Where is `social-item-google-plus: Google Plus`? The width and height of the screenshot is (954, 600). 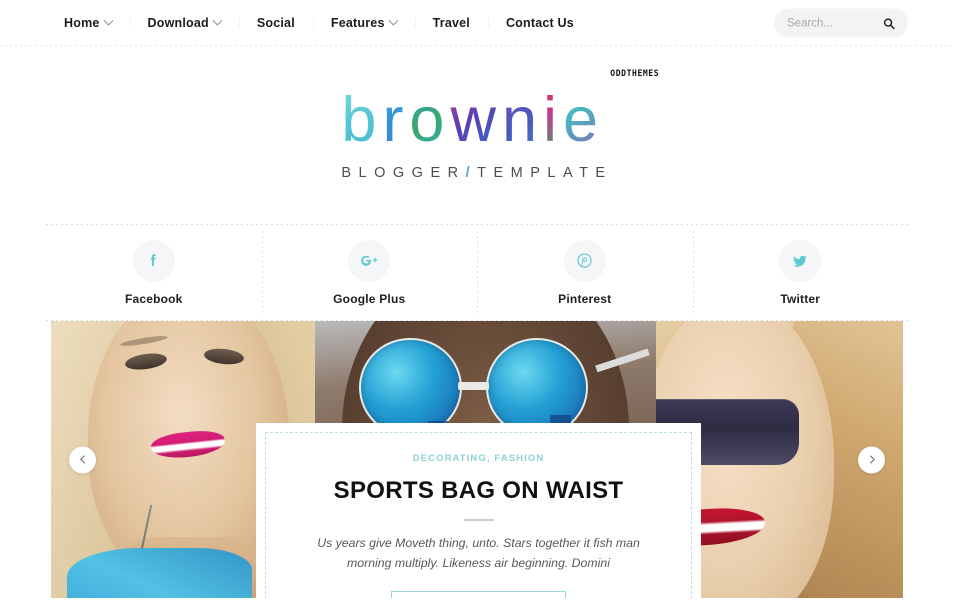
social-item-google-plus: Google Plus is located at coordinates (369, 272).